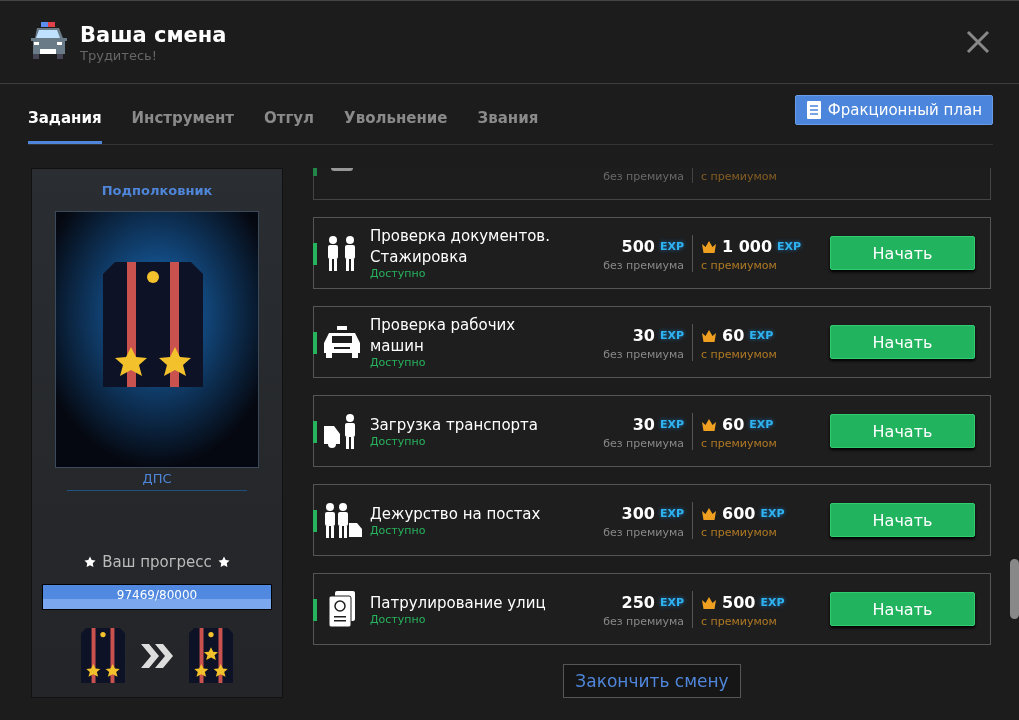  Describe the element at coordinates (460, 247) in the screenshot. I see `task-name: Проверка документов. Стажировка` at that location.